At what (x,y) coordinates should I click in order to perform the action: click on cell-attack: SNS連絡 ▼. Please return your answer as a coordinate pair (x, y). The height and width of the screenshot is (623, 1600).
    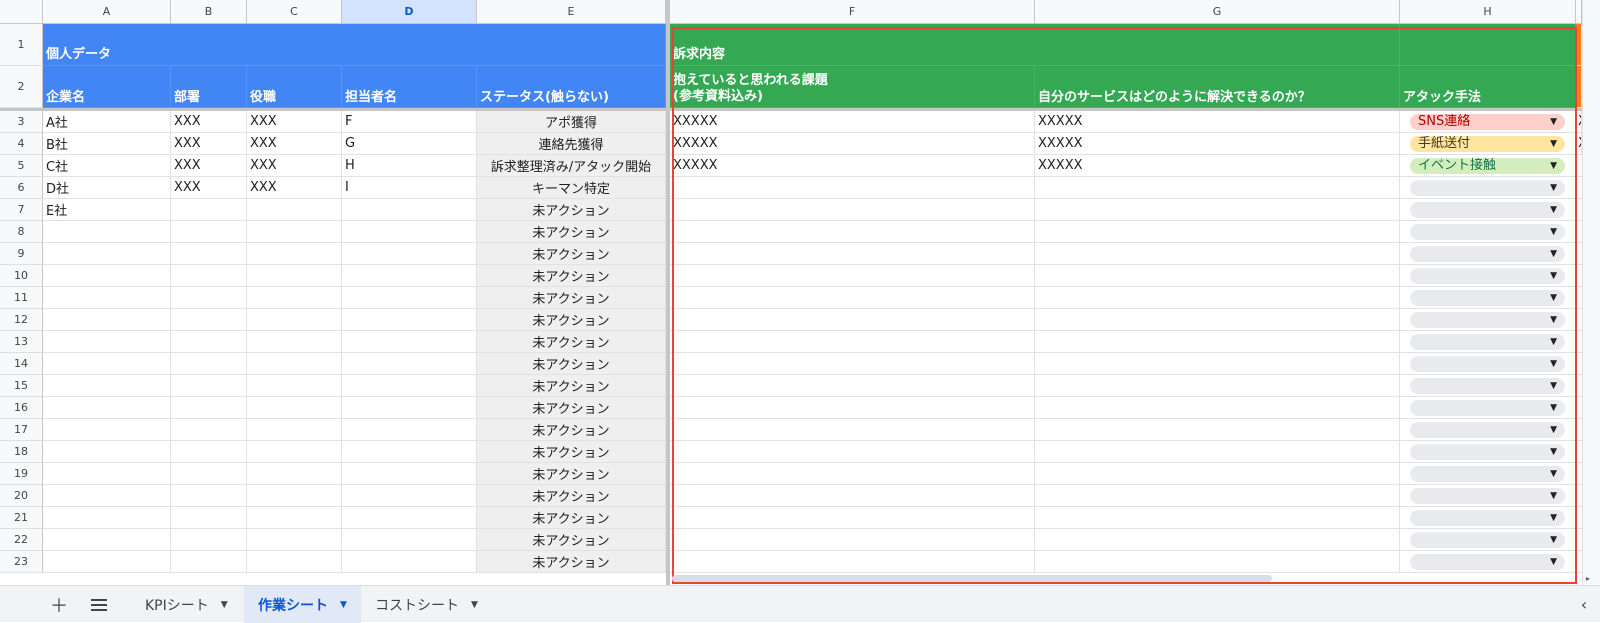
    Looking at the image, I should click on (1488, 122).